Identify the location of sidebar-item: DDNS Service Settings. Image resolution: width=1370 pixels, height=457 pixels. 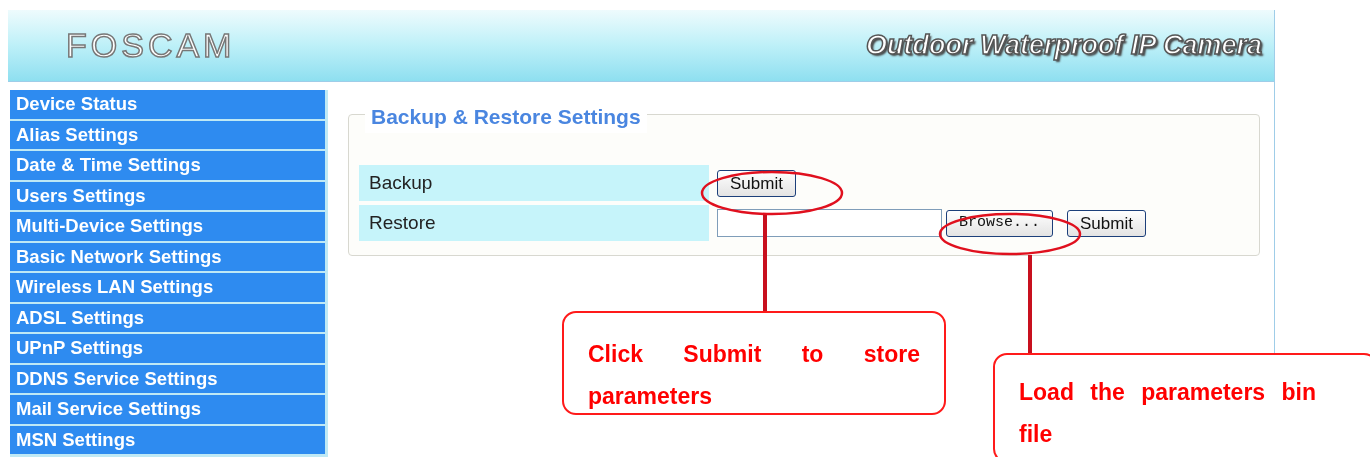
(167, 378).